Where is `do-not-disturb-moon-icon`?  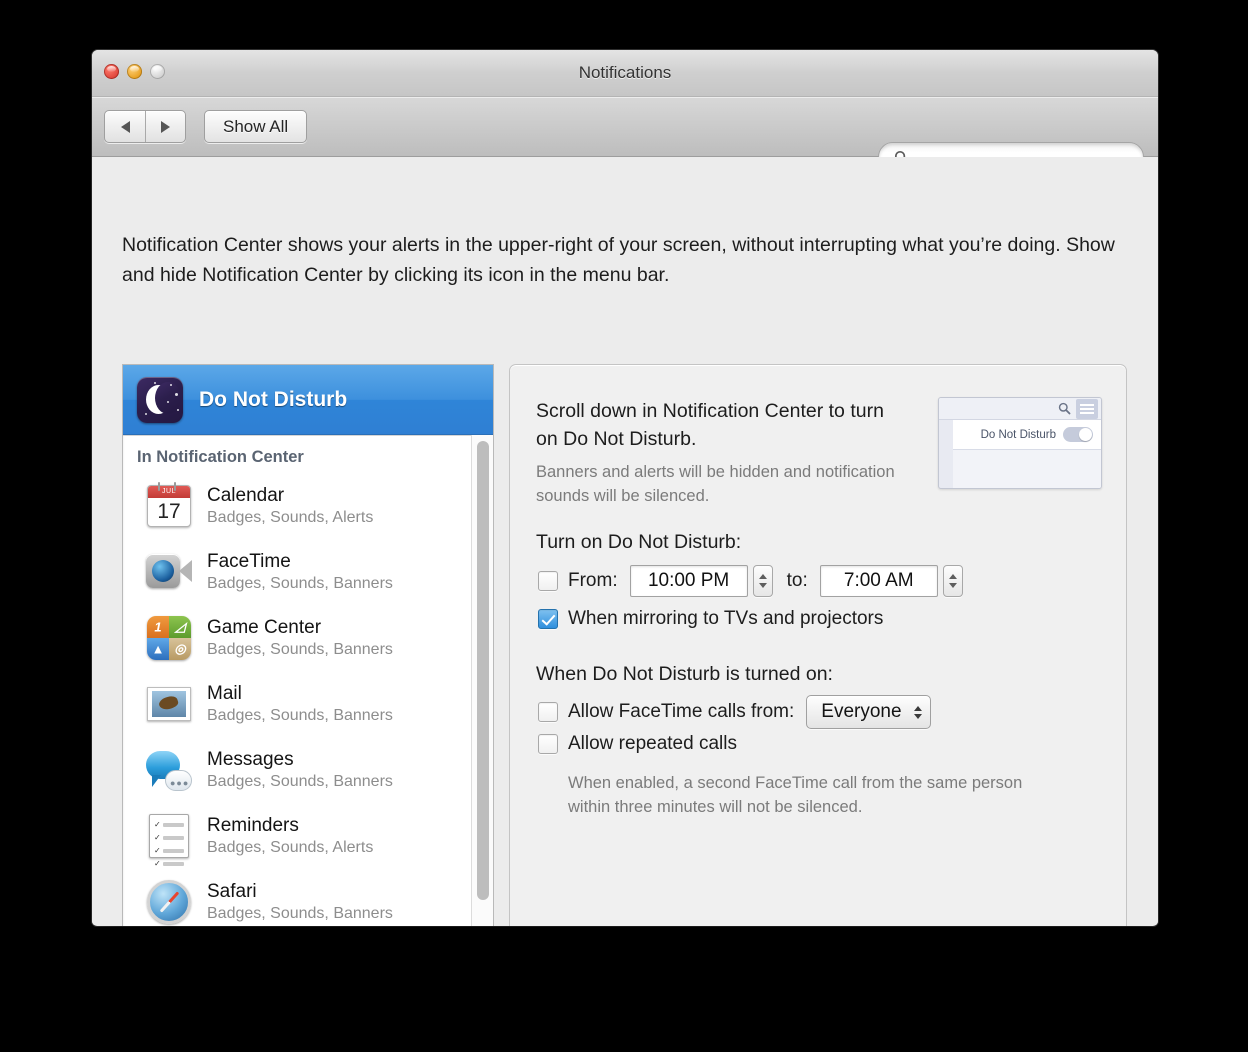
do-not-disturb-moon-icon is located at coordinates (160, 399).